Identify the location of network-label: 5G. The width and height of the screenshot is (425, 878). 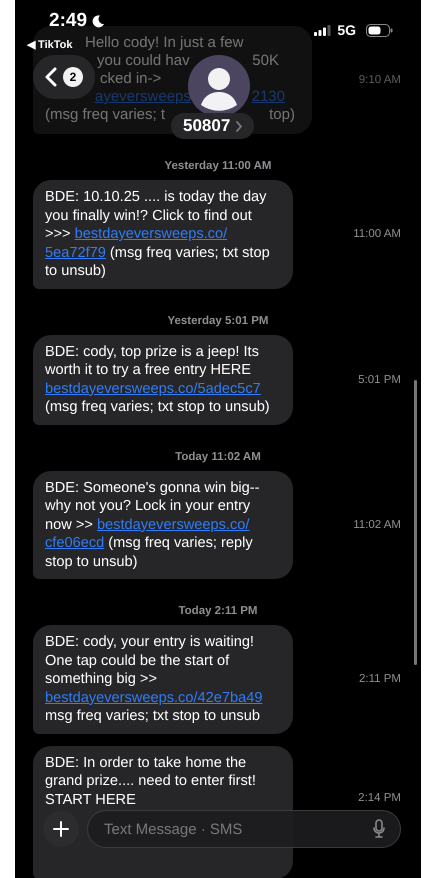
(346, 30).